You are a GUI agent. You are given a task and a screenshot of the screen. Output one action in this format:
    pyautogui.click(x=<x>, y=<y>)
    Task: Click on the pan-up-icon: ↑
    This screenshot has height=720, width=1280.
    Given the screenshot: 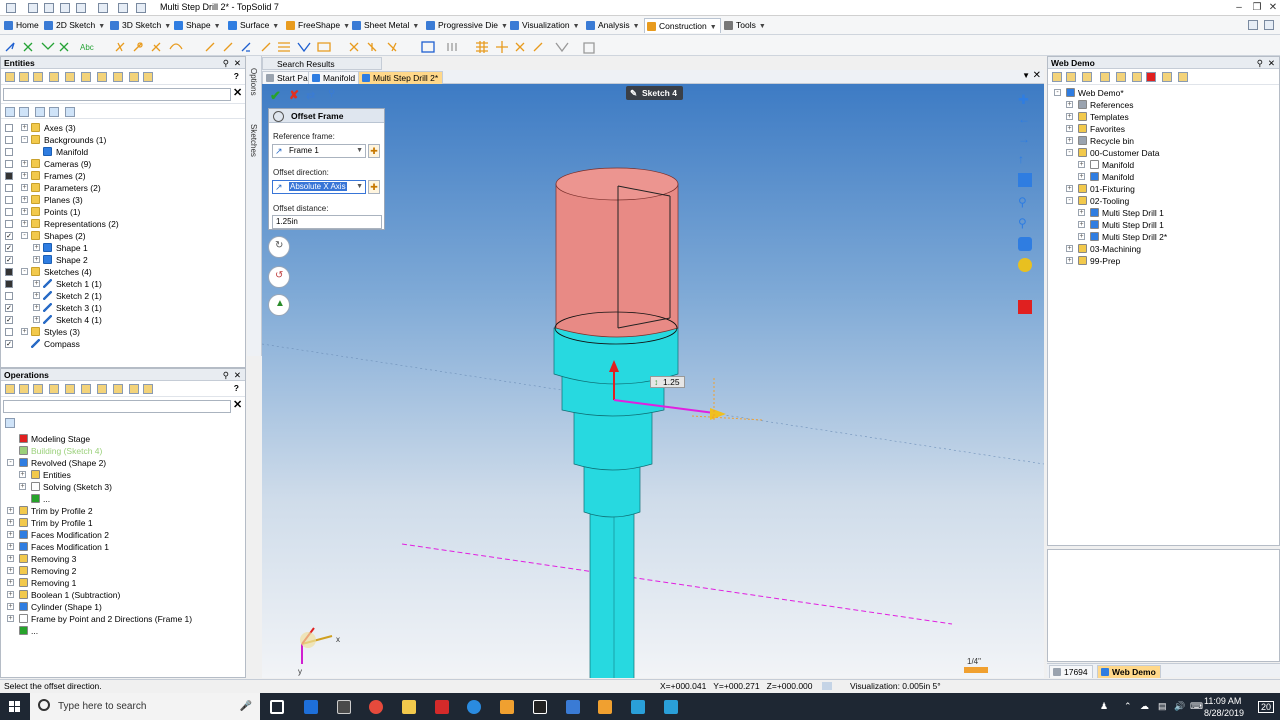 What is the action you would take?
    pyautogui.click(x=1025, y=159)
    